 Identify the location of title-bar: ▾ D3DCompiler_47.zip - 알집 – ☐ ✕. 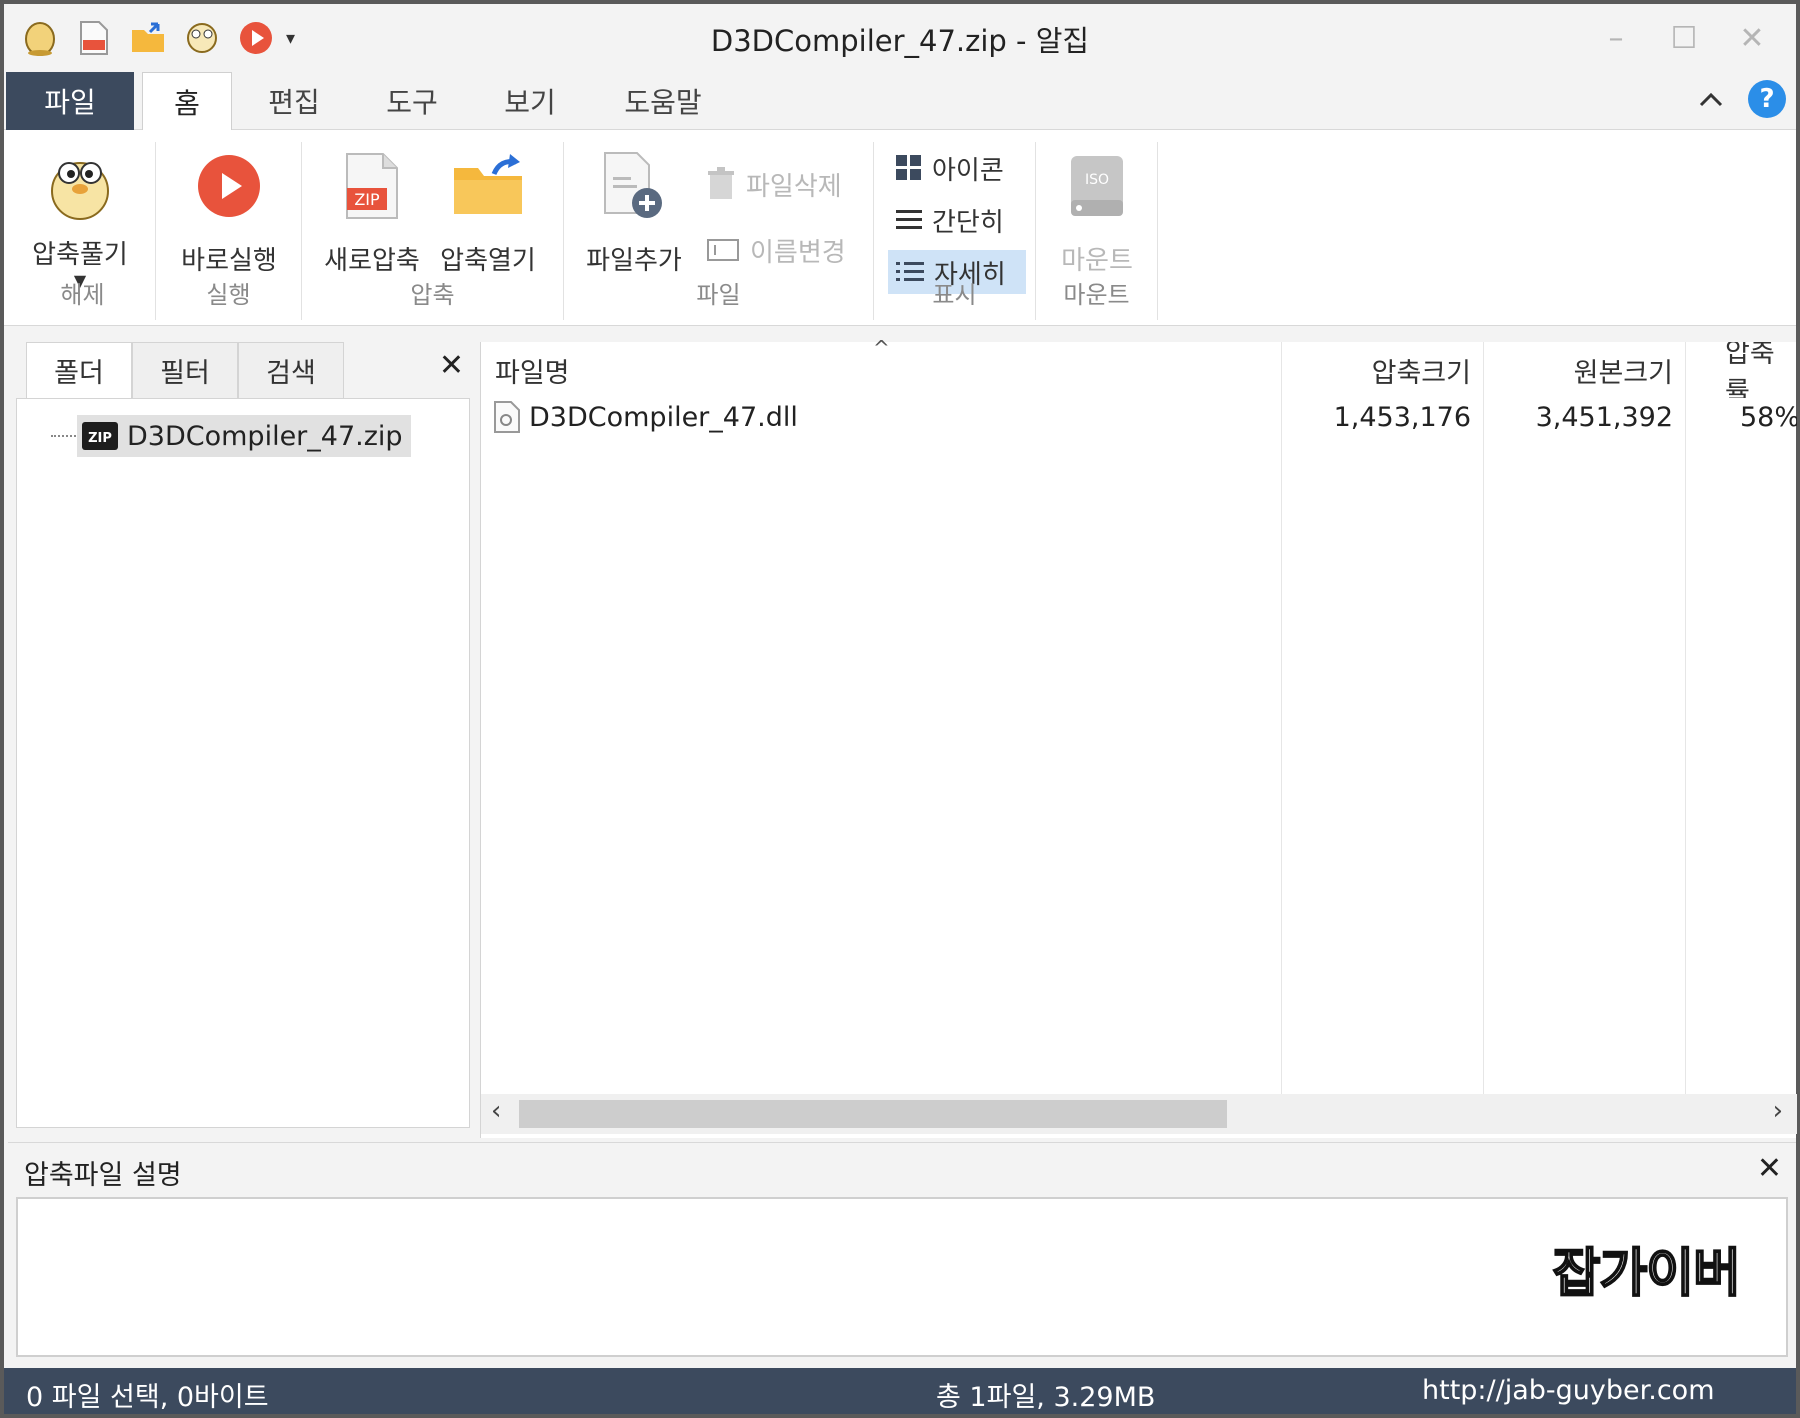
(900, 38).